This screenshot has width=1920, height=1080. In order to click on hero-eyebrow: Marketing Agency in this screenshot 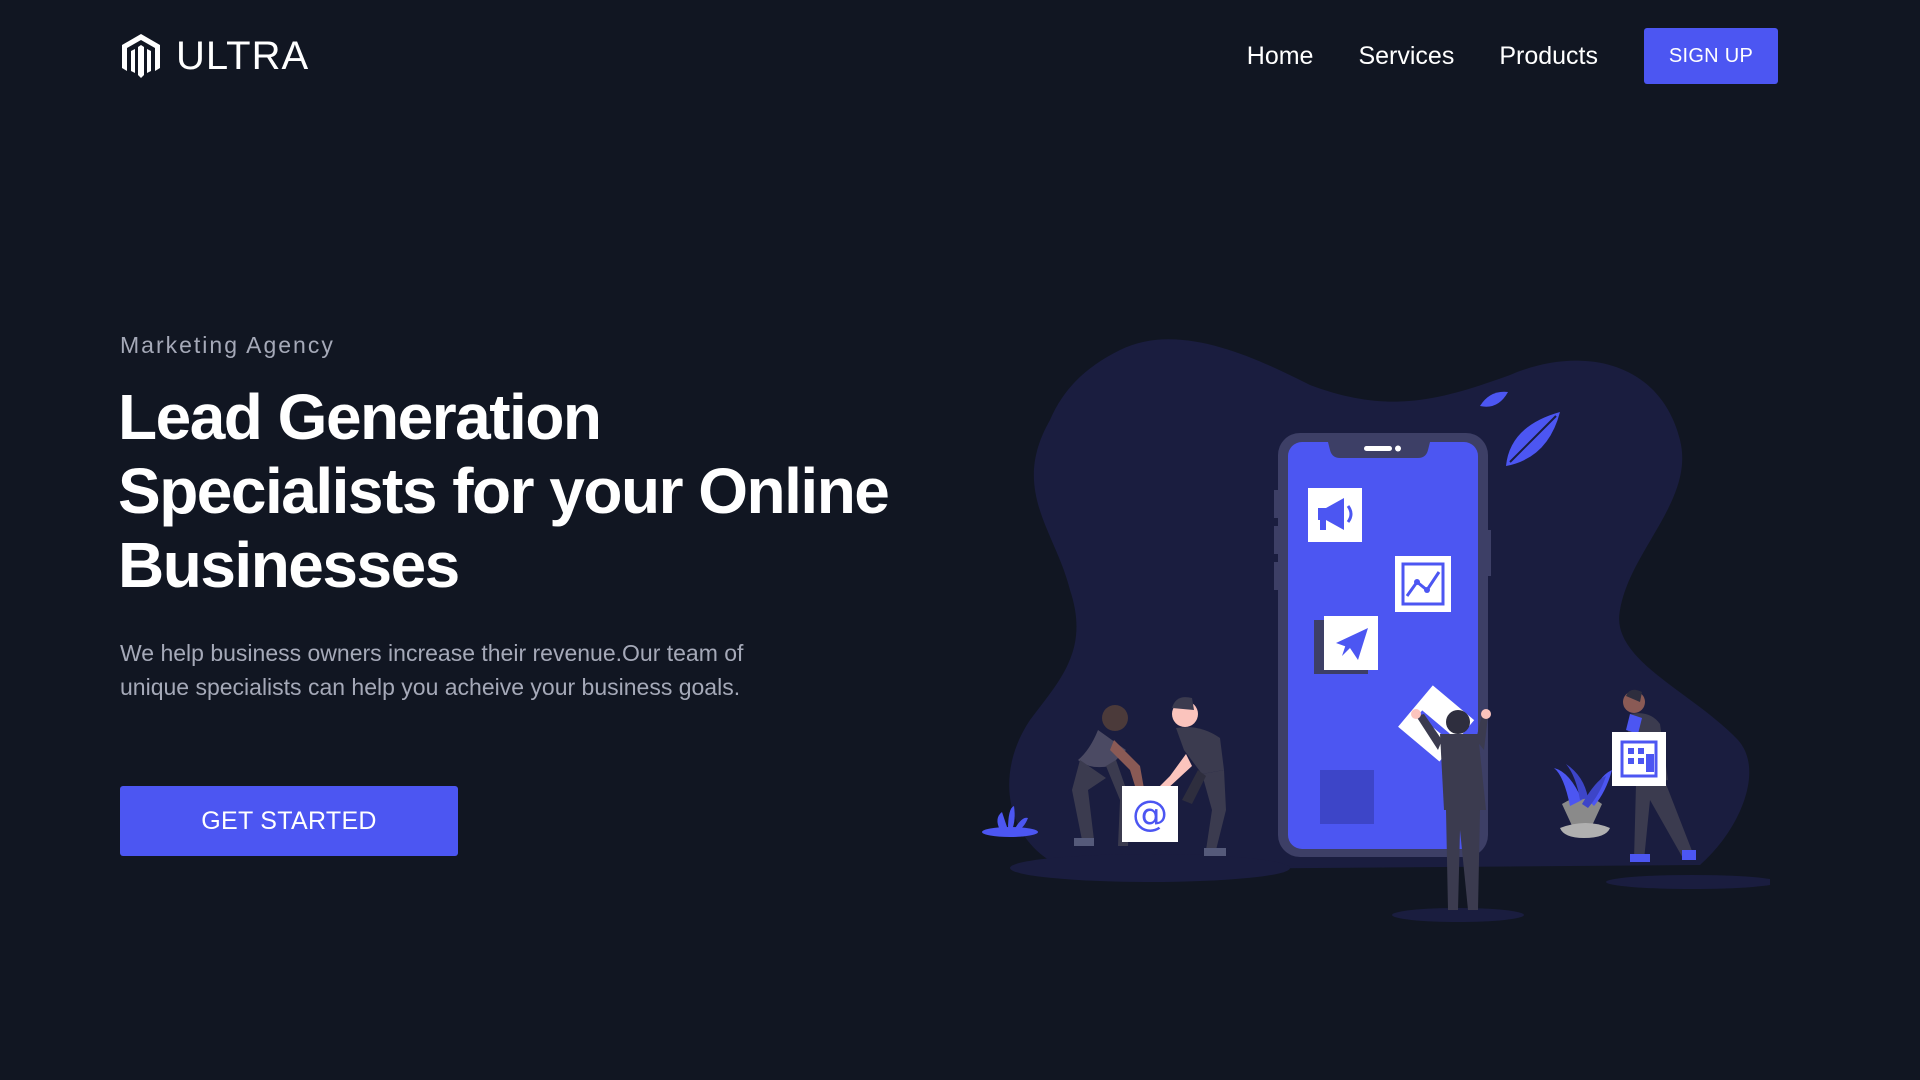, I will do `click(227, 345)`.